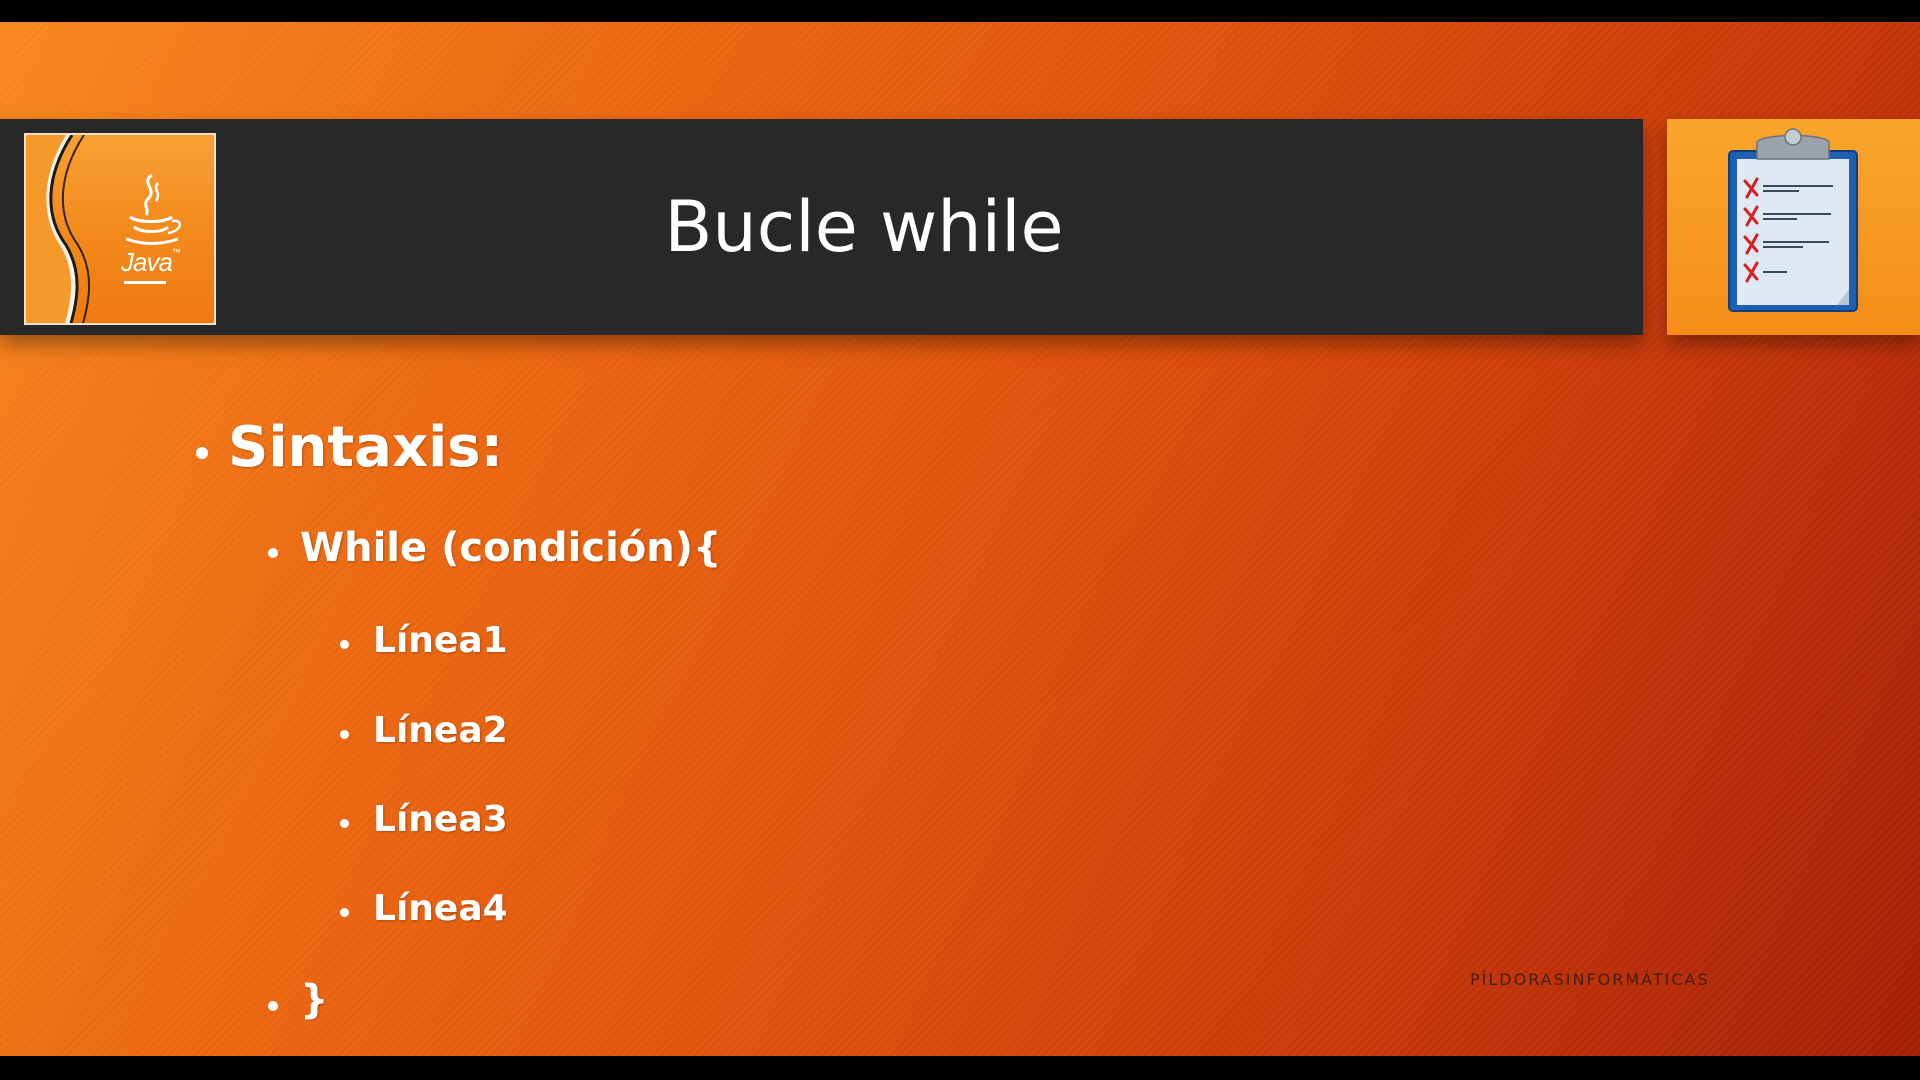 This screenshot has width=1920, height=1080. What do you see at coordinates (440, 730) in the screenshot?
I see `bullet-linea2: Línea2` at bounding box center [440, 730].